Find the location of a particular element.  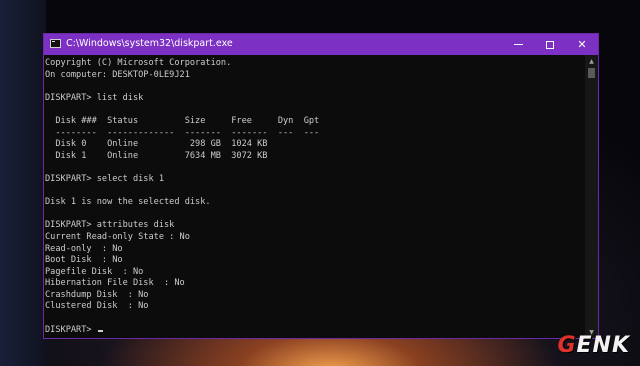

minimize-button is located at coordinates (518, 44).